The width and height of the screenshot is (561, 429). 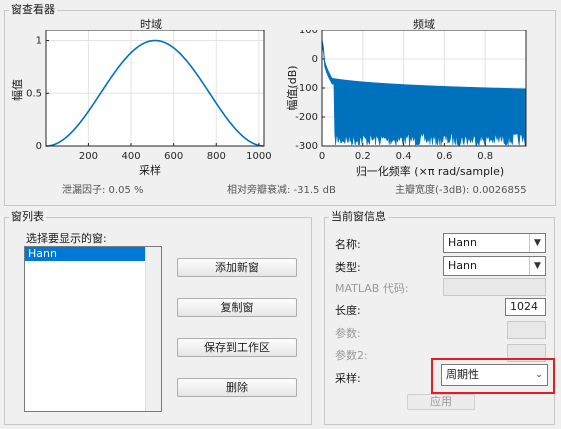 I want to click on window-list-prompt: 选择要显示的窗:, so click(x=66, y=238).